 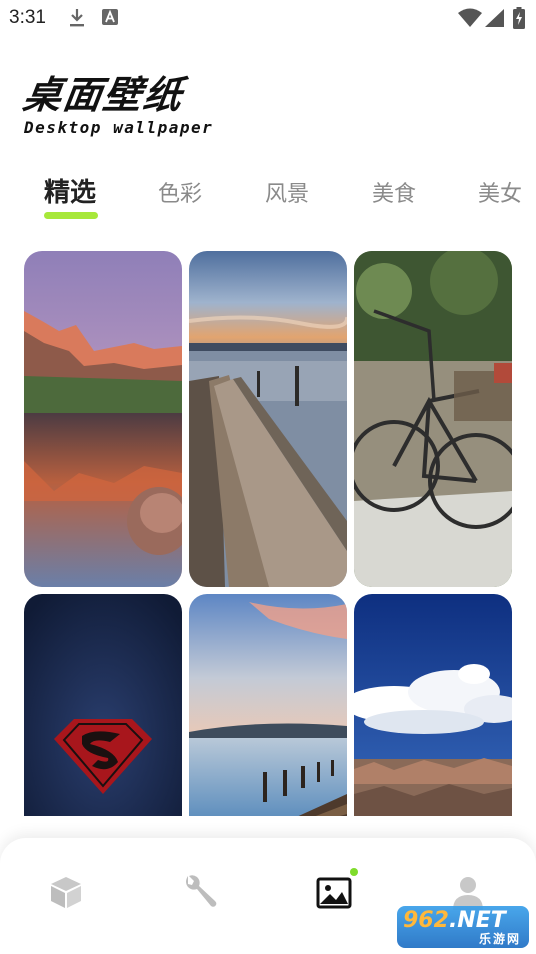 I want to click on nav-tools, so click(x=202, y=894).